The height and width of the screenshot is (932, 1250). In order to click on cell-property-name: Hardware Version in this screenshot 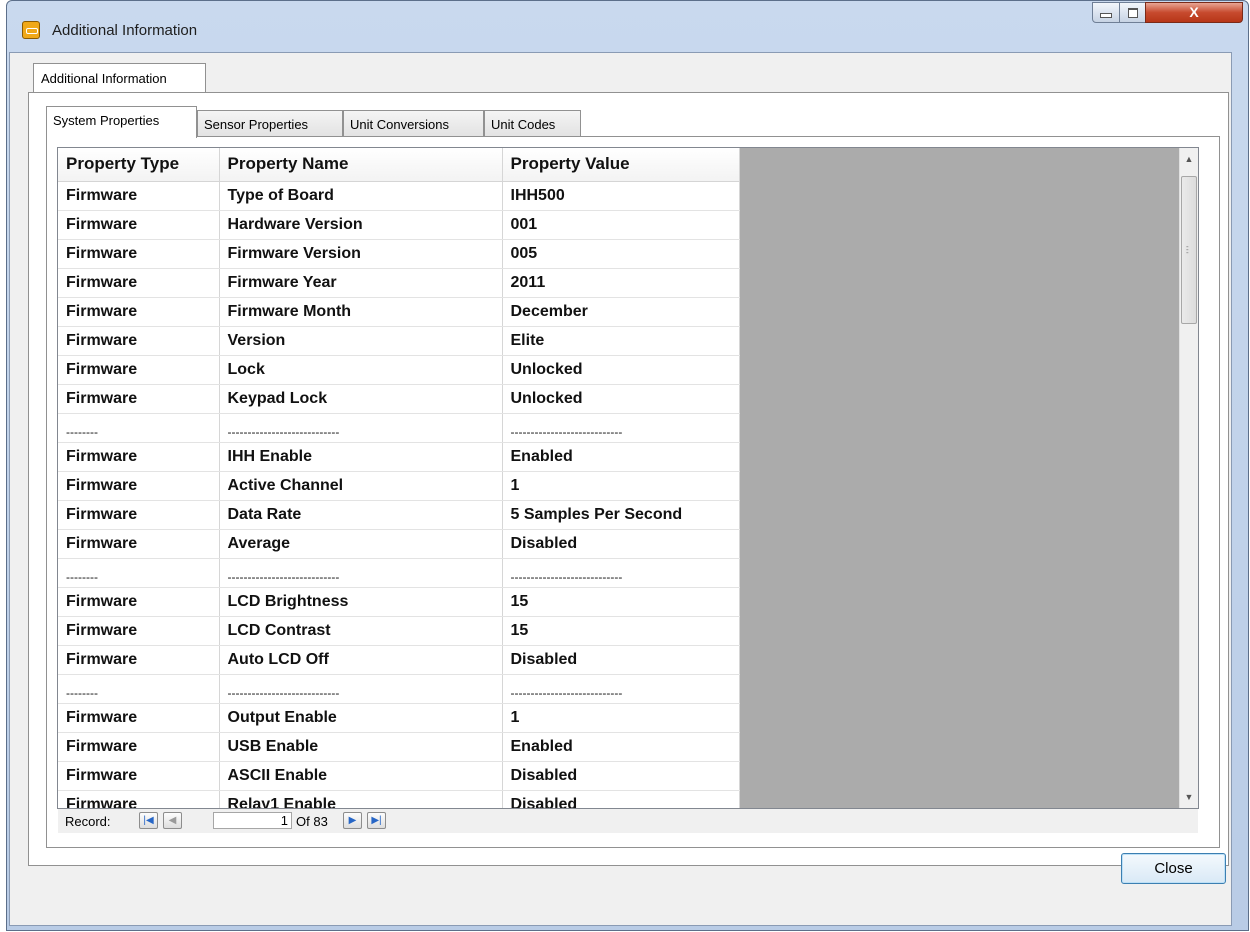, I will do `click(361, 225)`.